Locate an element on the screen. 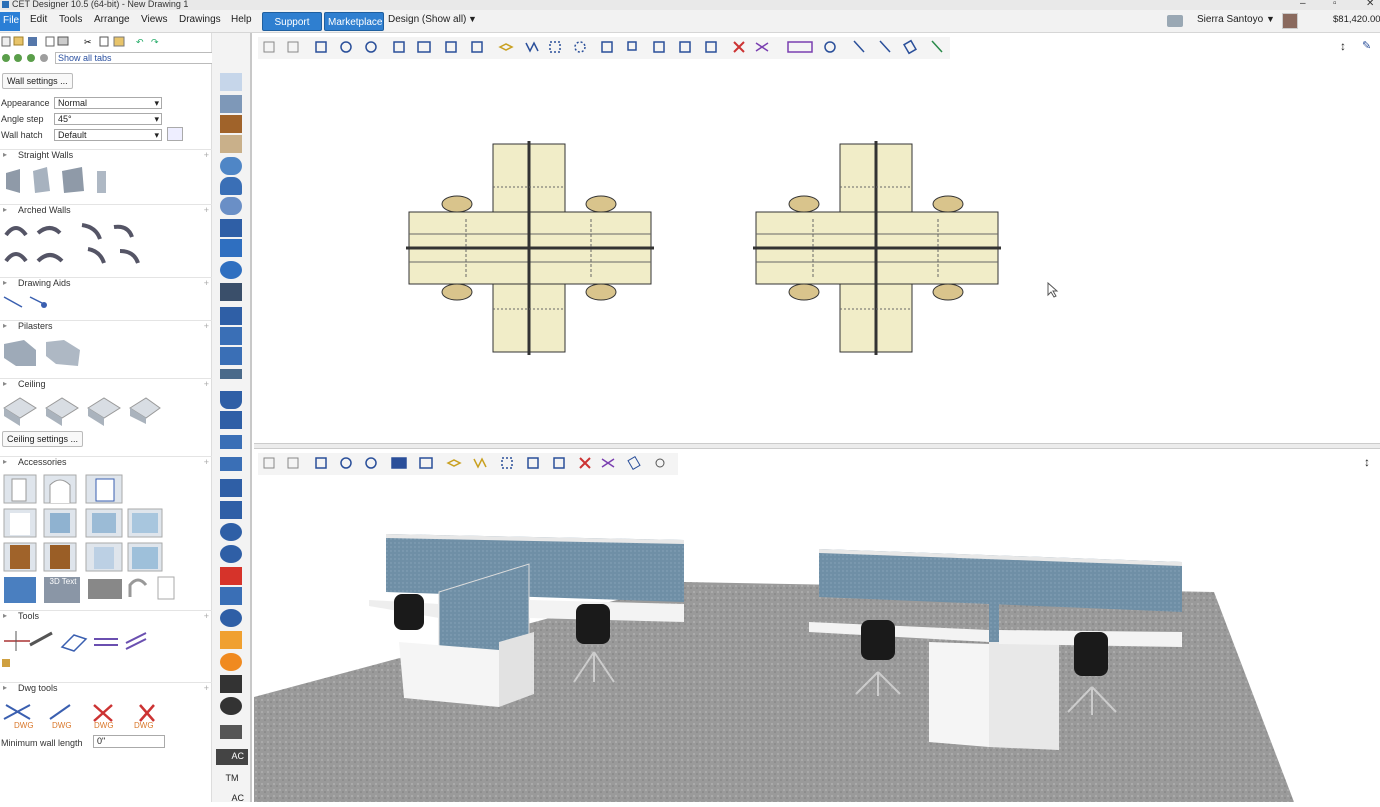 The image size is (1380, 807). cup-icon is located at coordinates (231, 400).